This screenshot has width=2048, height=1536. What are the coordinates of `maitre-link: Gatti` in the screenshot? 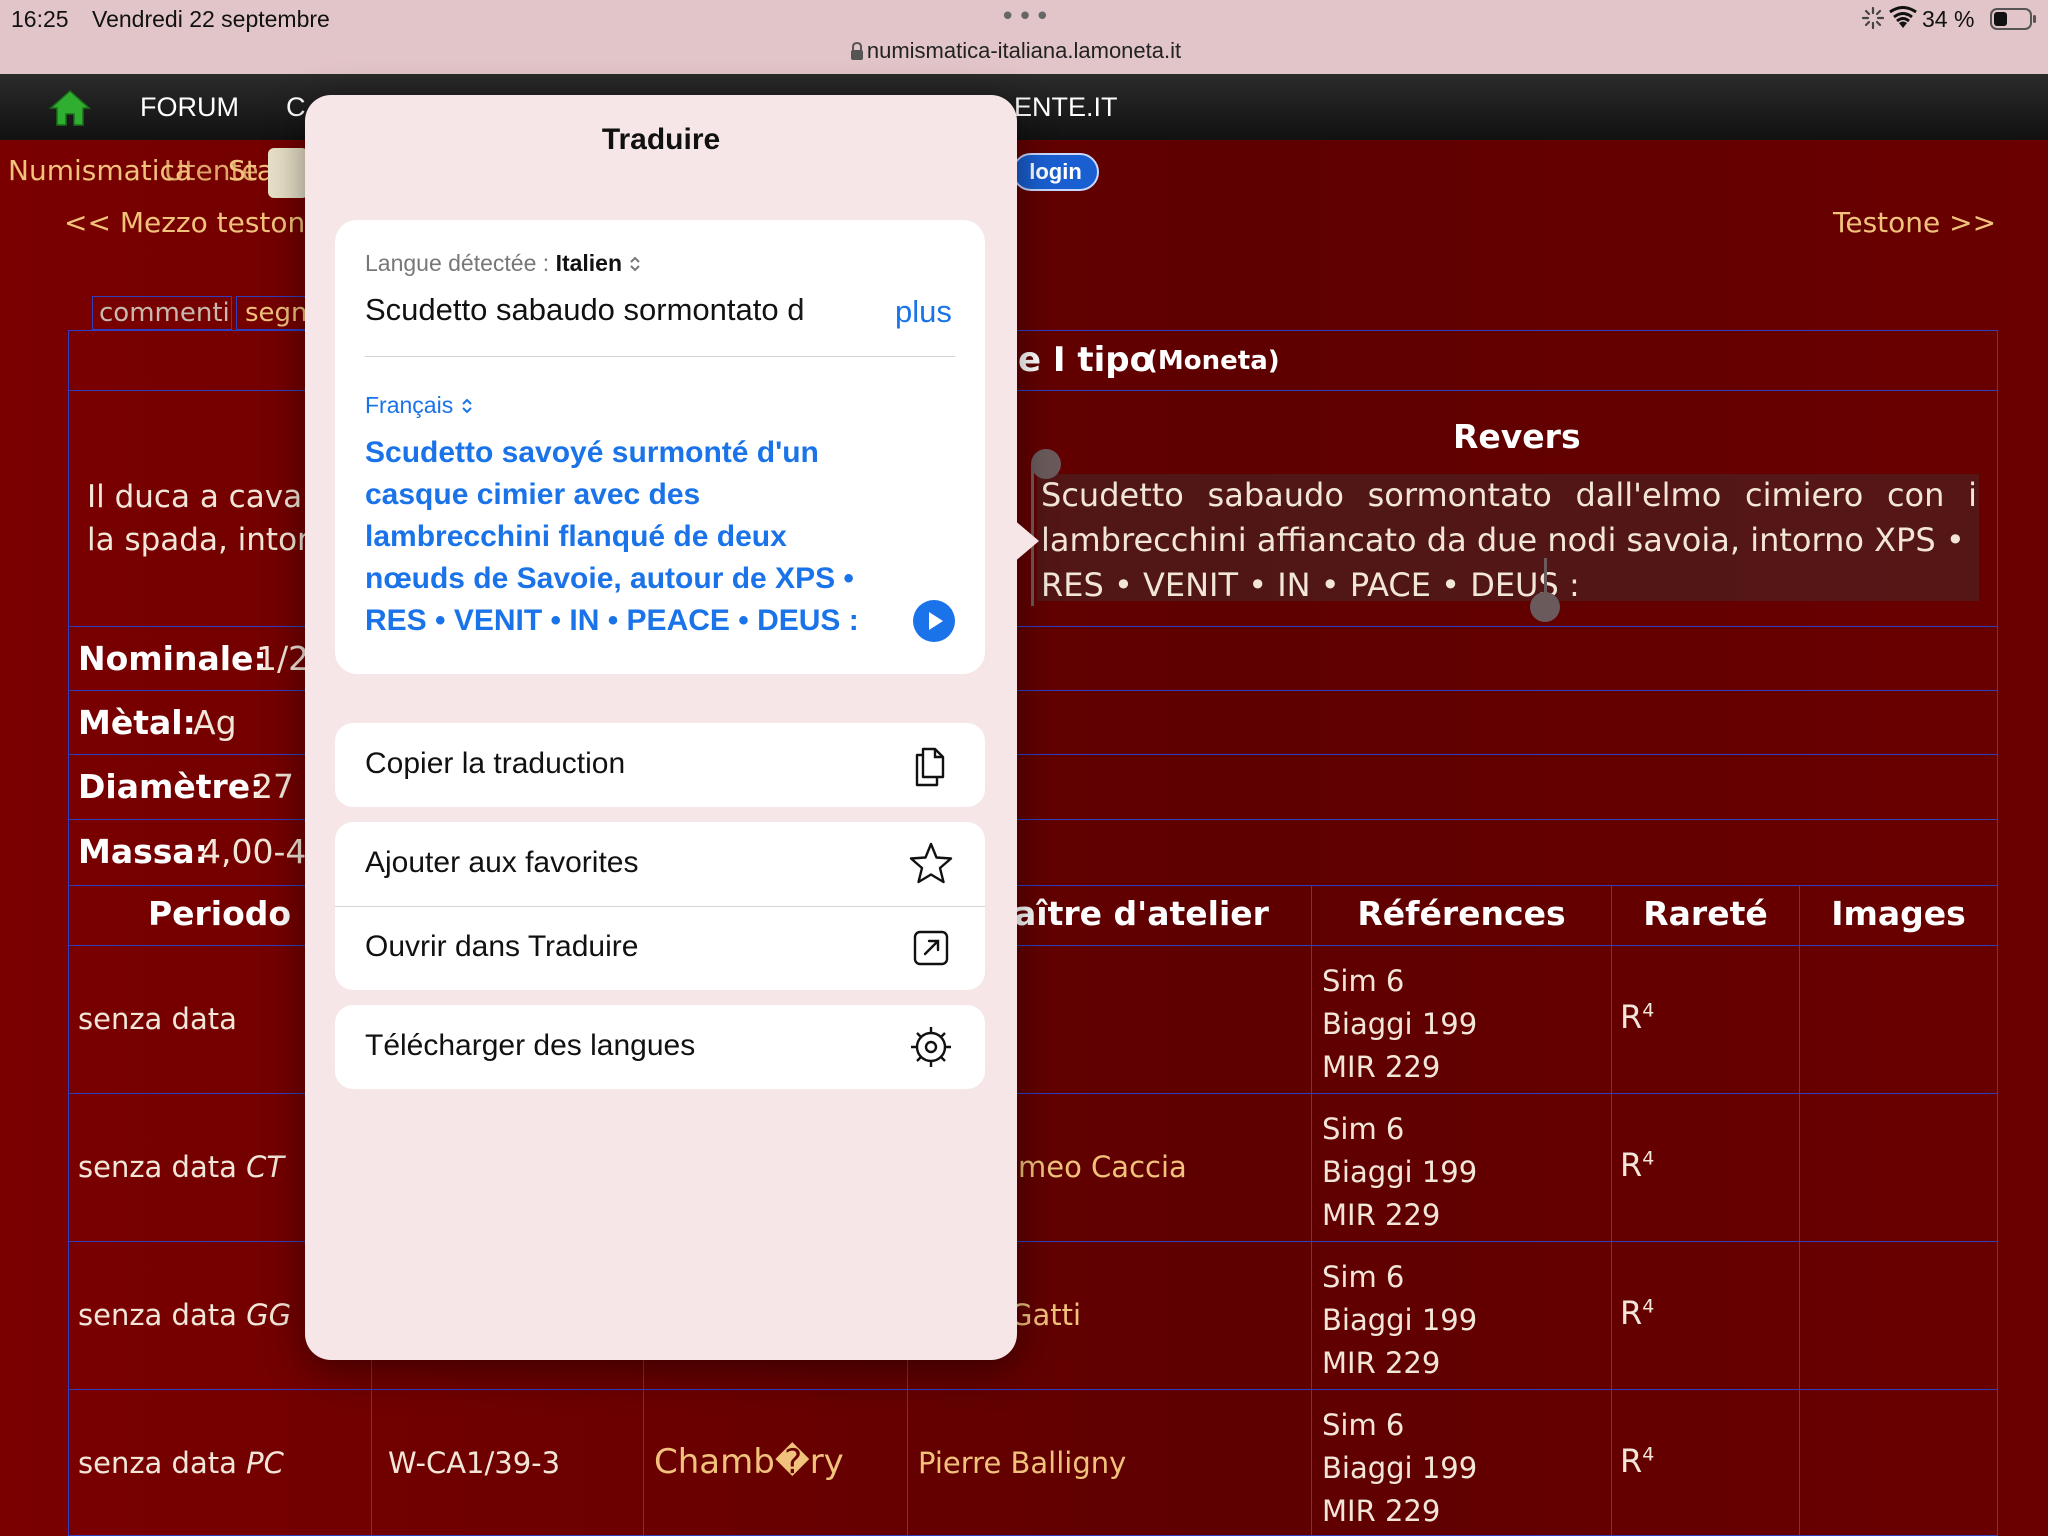 It's located at (1045, 1315).